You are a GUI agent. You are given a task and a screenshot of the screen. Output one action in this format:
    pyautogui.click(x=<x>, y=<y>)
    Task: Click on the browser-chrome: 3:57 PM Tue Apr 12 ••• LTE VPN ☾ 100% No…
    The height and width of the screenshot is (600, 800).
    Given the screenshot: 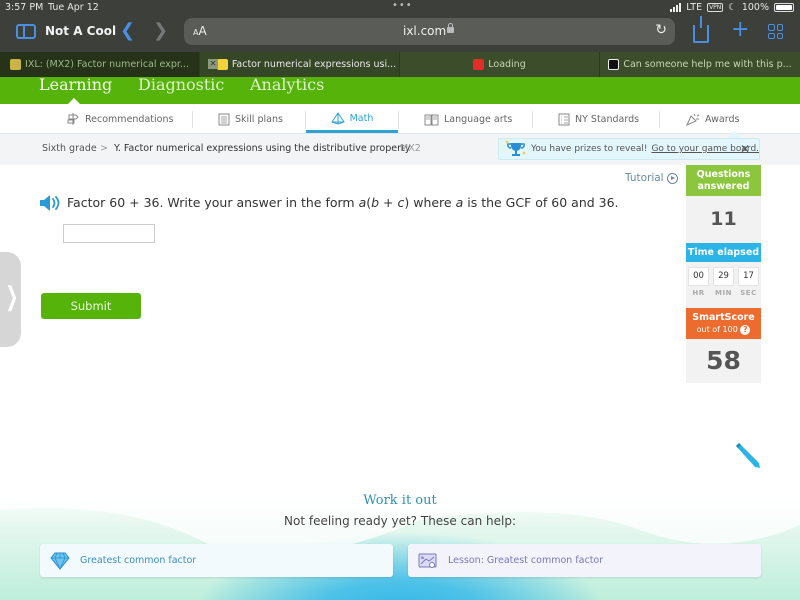 What is the action you would take?
    pyautogui.click(x=400, y=26)
    